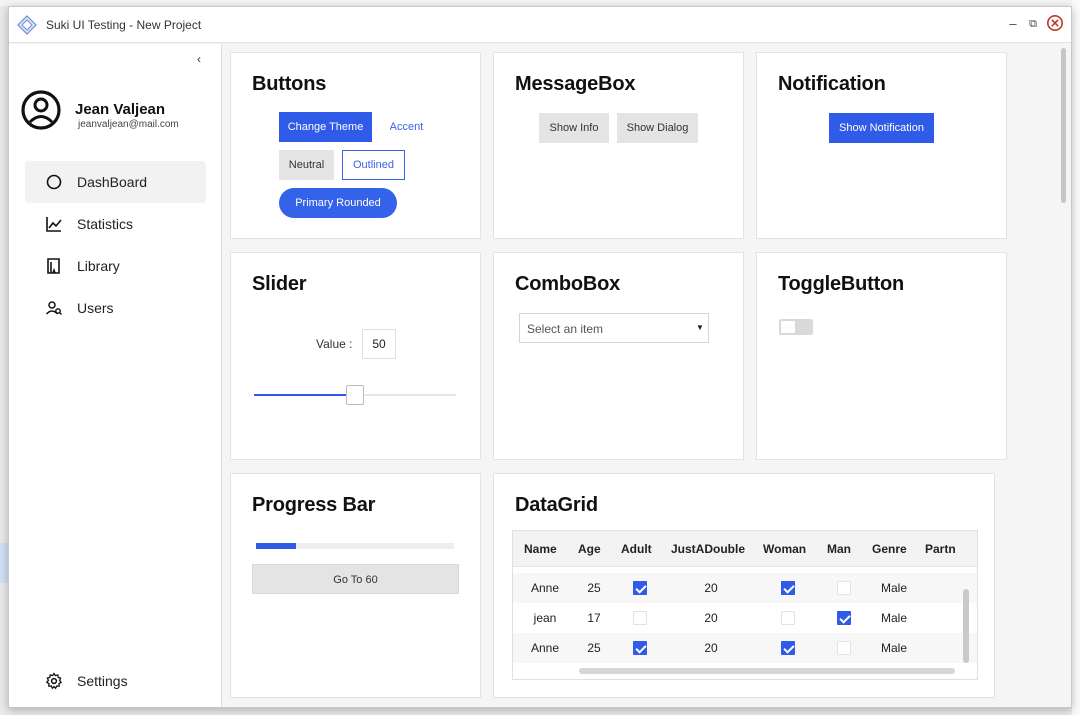  What do you see at coordinates (966, 626) in the screenshot?
I see `datagrid-vertical-scrollbar` at bounding box center [966, 626].